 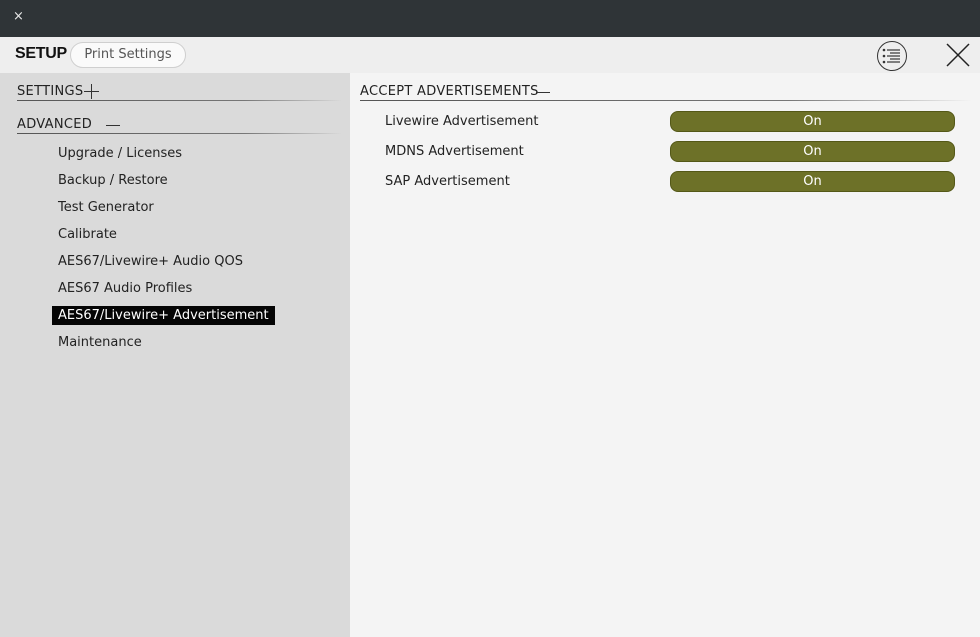 What do you see at coordinates (18, 17) in the screenshot?
I see `window-close-icon: ×` at bounding box center [18, 17].